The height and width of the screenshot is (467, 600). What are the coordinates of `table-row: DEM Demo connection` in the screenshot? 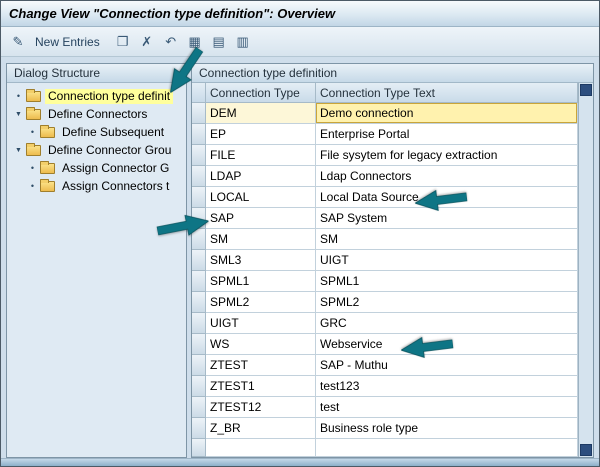 It's located at (385, 113).